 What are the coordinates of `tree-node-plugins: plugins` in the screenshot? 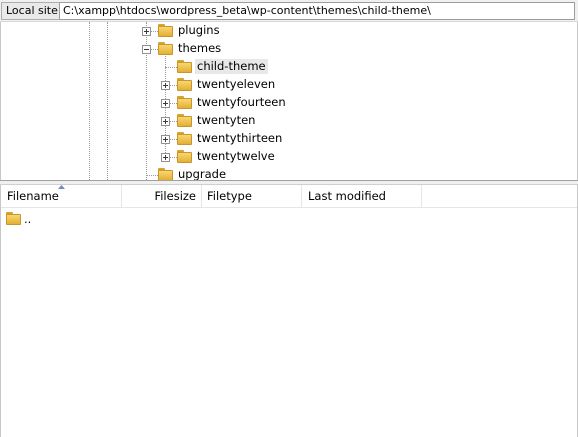 It's located at (199, 30).